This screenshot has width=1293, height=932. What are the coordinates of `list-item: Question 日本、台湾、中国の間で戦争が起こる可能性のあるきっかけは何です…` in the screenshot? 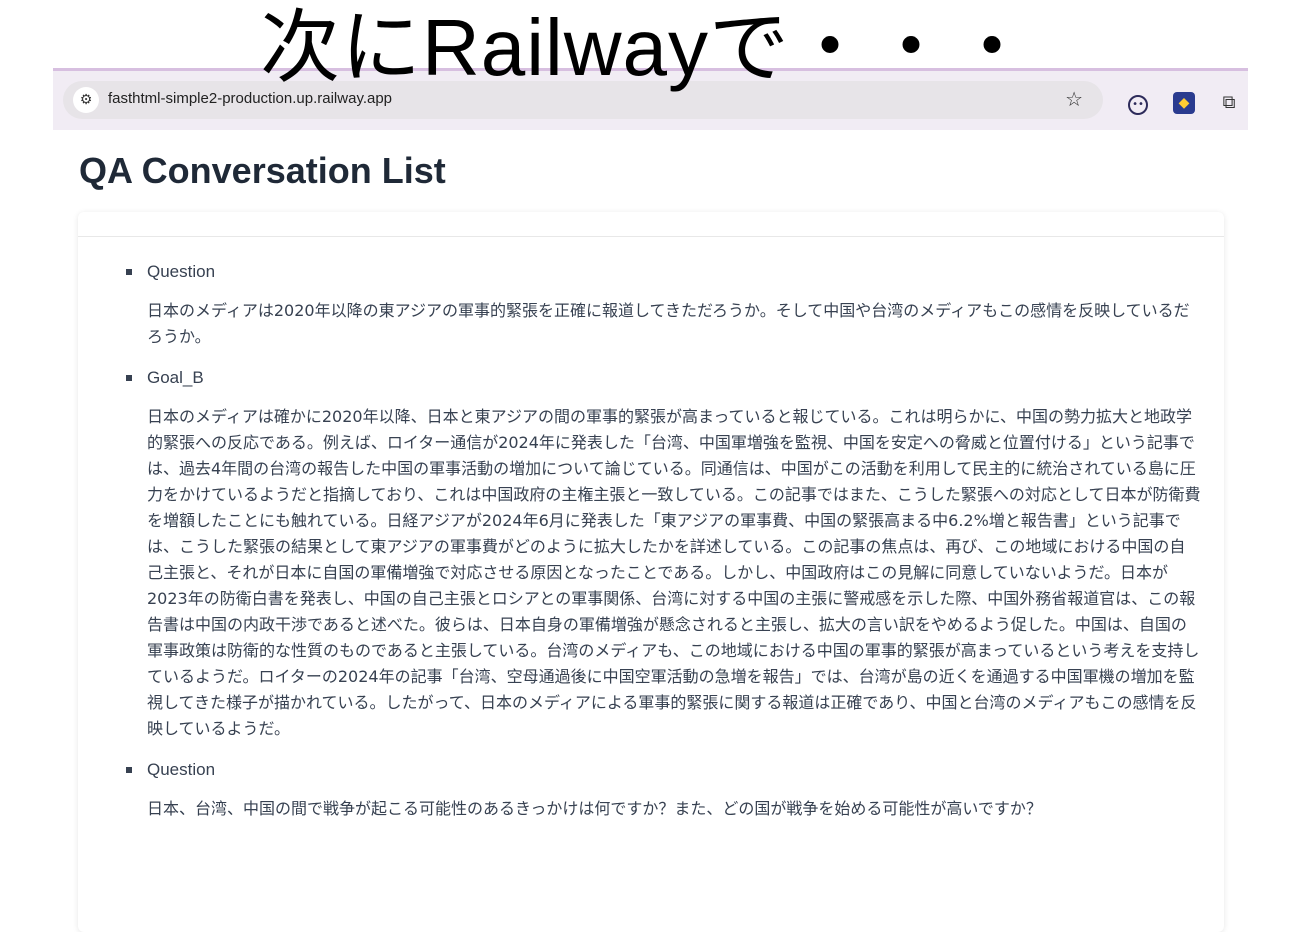 It's located at (663, 790).